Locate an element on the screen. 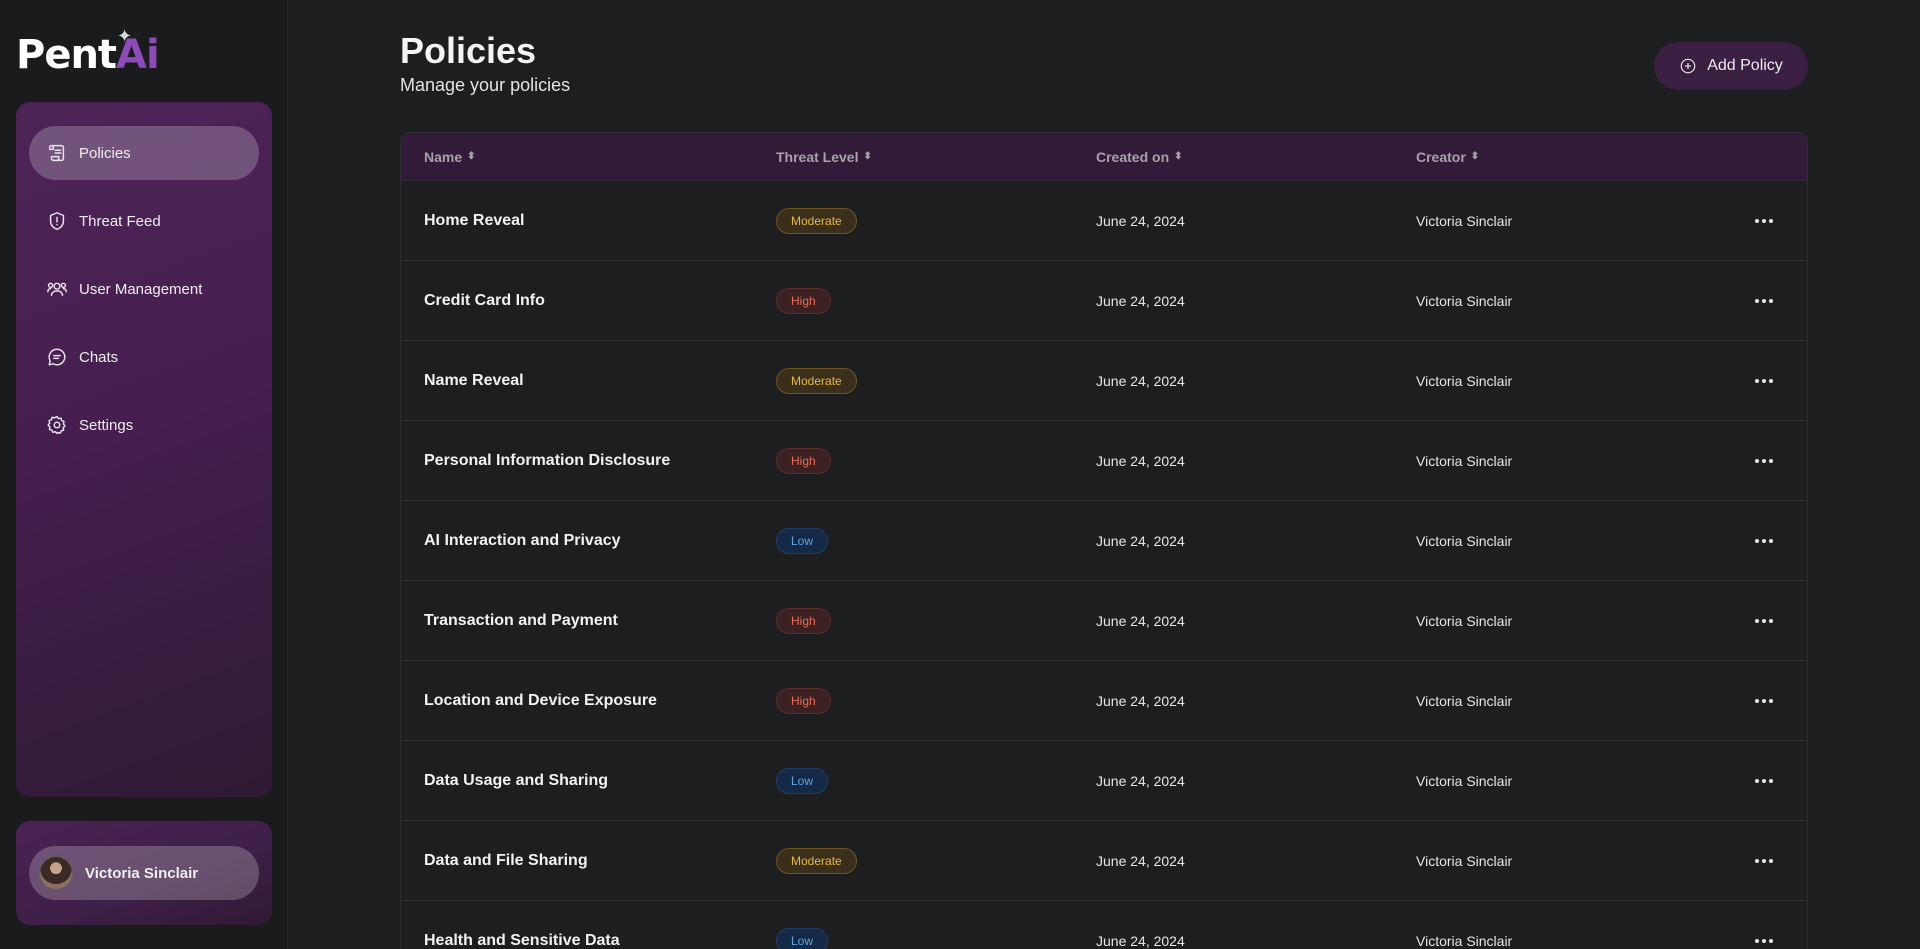 This screenshot has width=1920, height=949. sidebar-item-label: Settings is located at coordinates (106, 425).